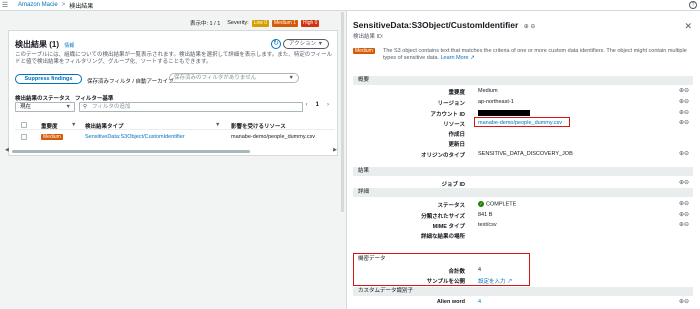  I want to click on kv-region: リージョン ap-northeast-1 ⊕⊖, so click(523, 102).